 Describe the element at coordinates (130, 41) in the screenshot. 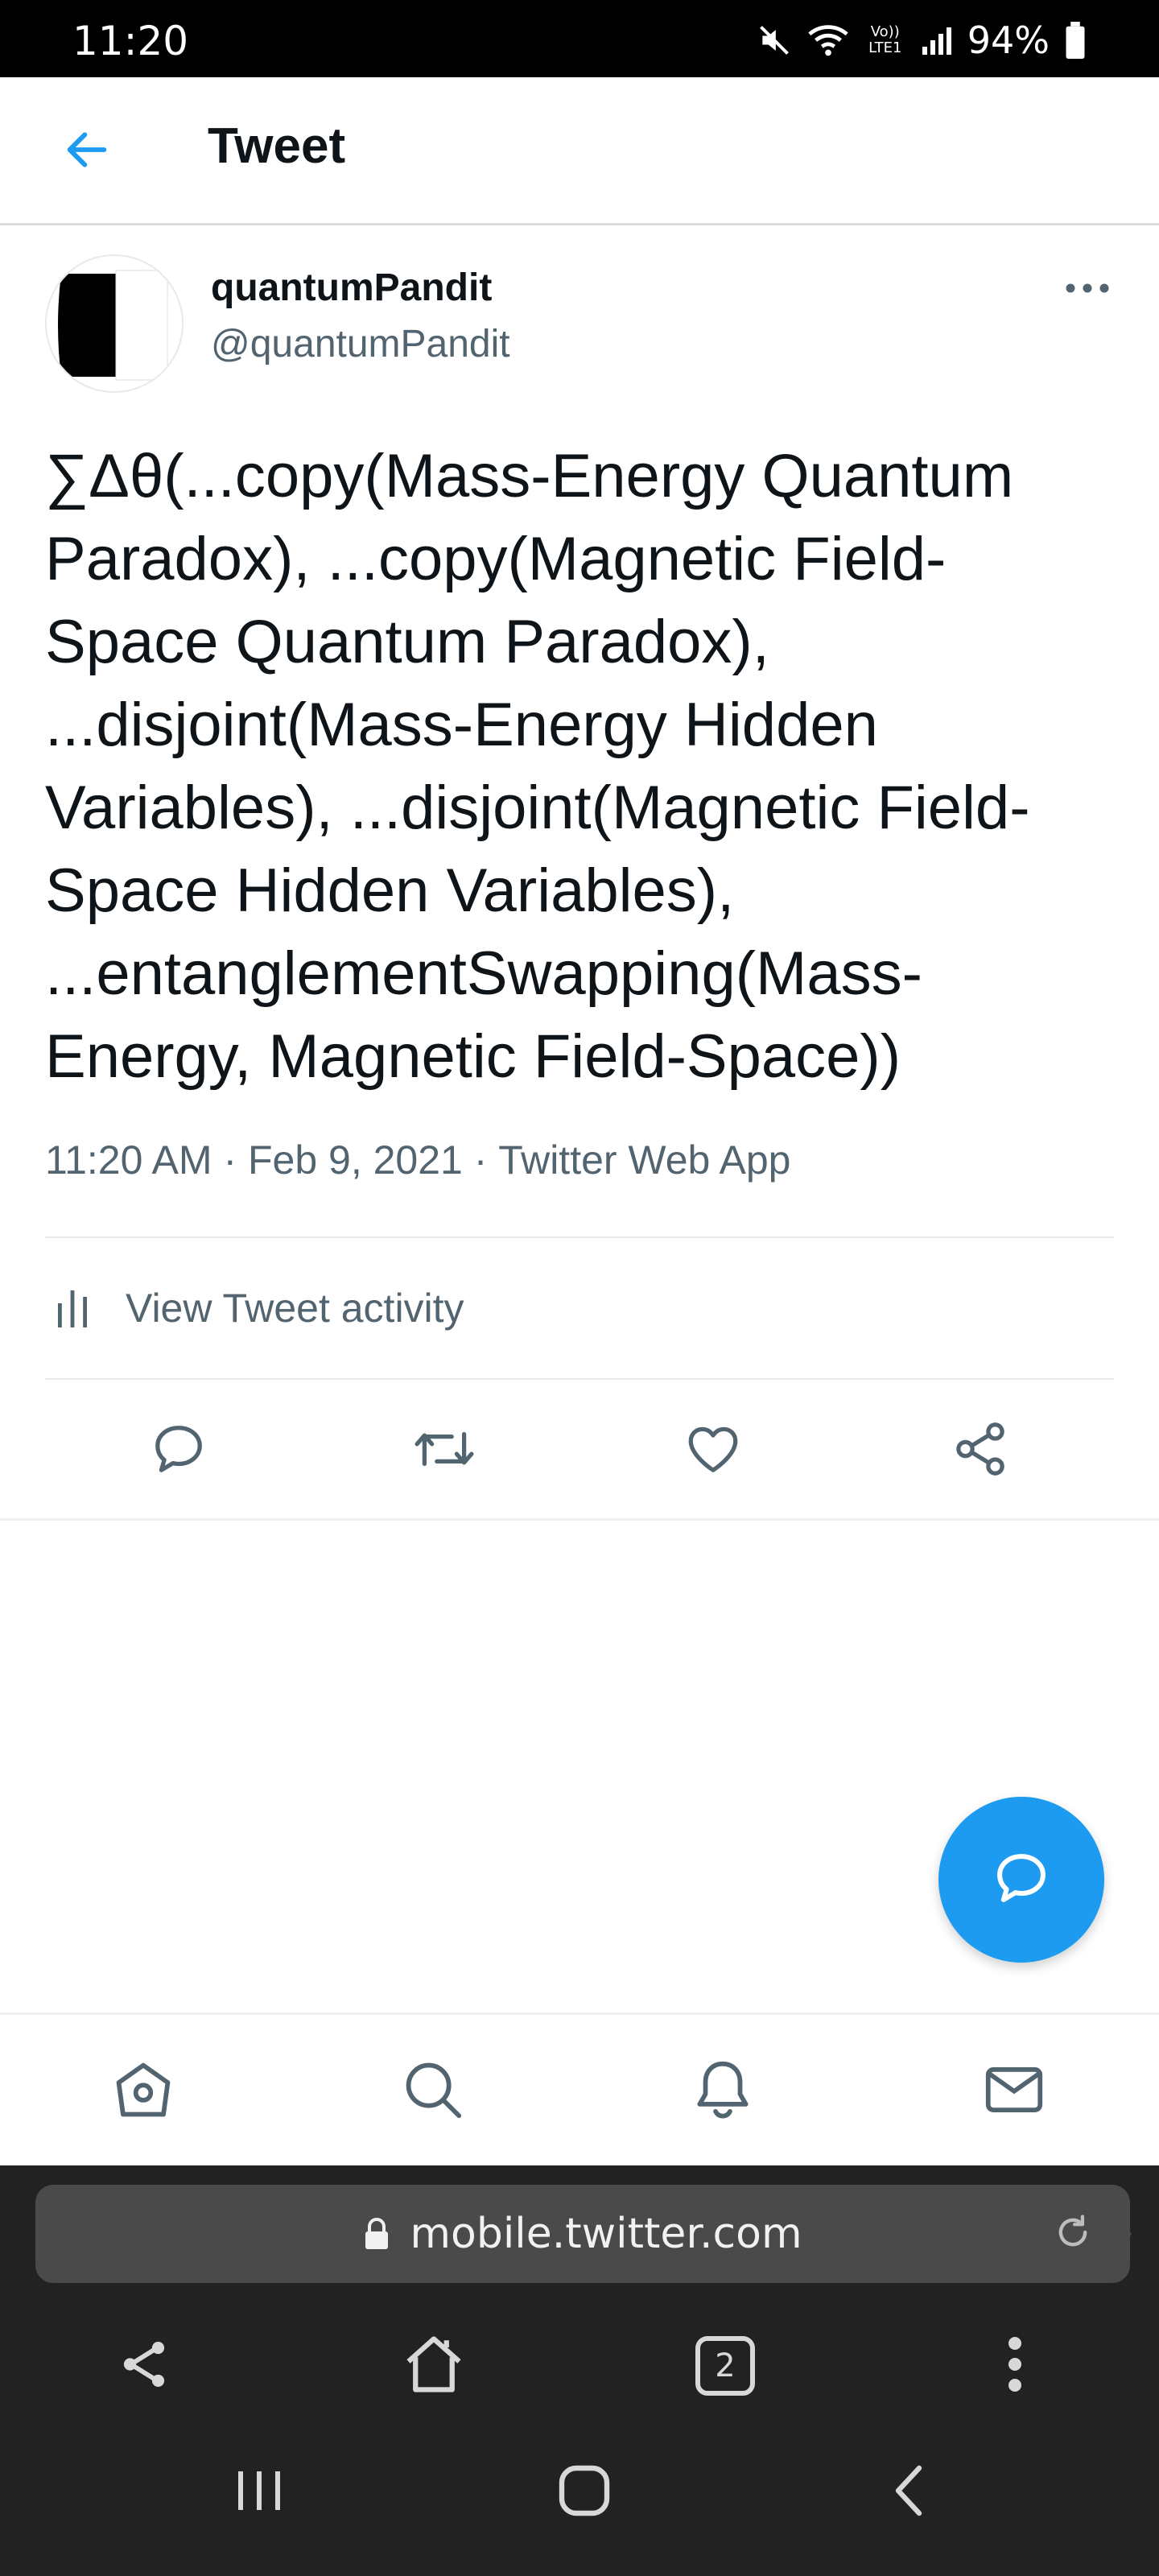

I see `status-time: 11:20` at that location.